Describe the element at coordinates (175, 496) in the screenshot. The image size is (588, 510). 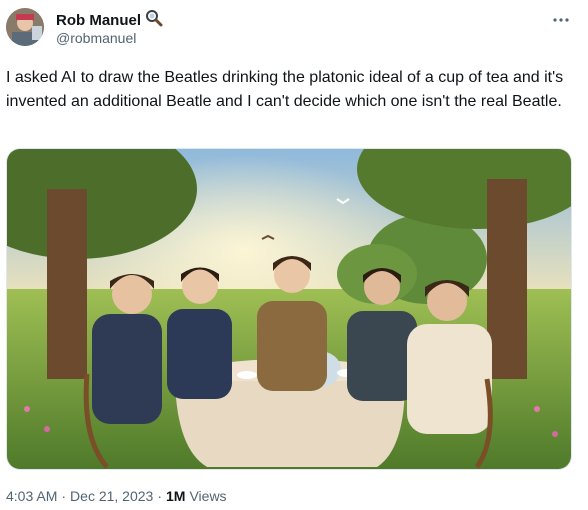
I see `views-count: 1M` at that location.